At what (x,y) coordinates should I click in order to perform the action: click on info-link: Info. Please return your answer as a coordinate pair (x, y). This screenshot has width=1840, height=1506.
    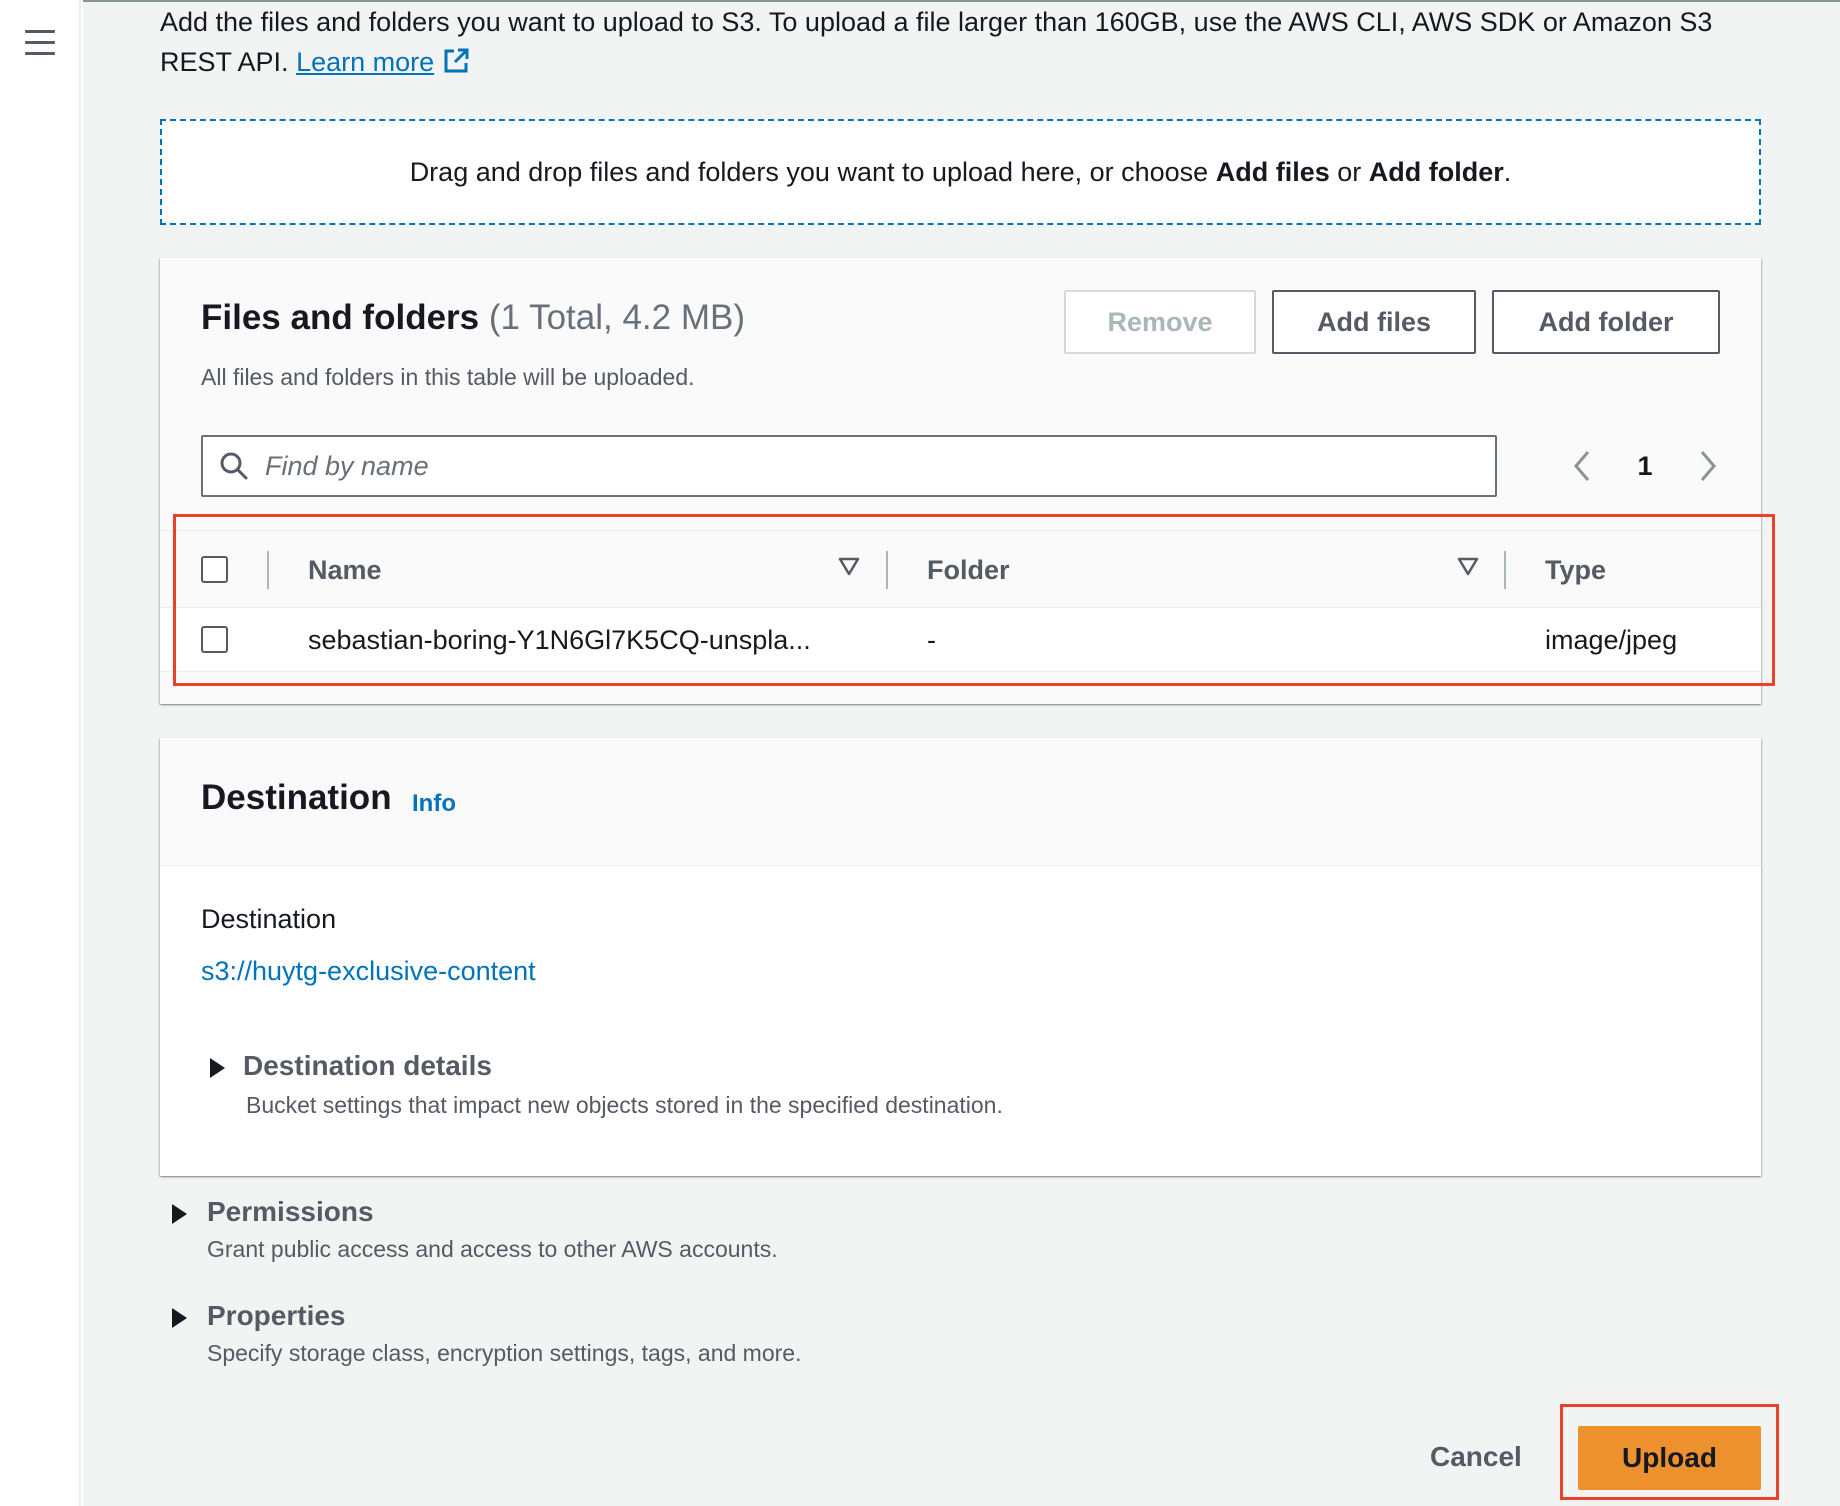
    Looking at the image, I should click on (434, 804).